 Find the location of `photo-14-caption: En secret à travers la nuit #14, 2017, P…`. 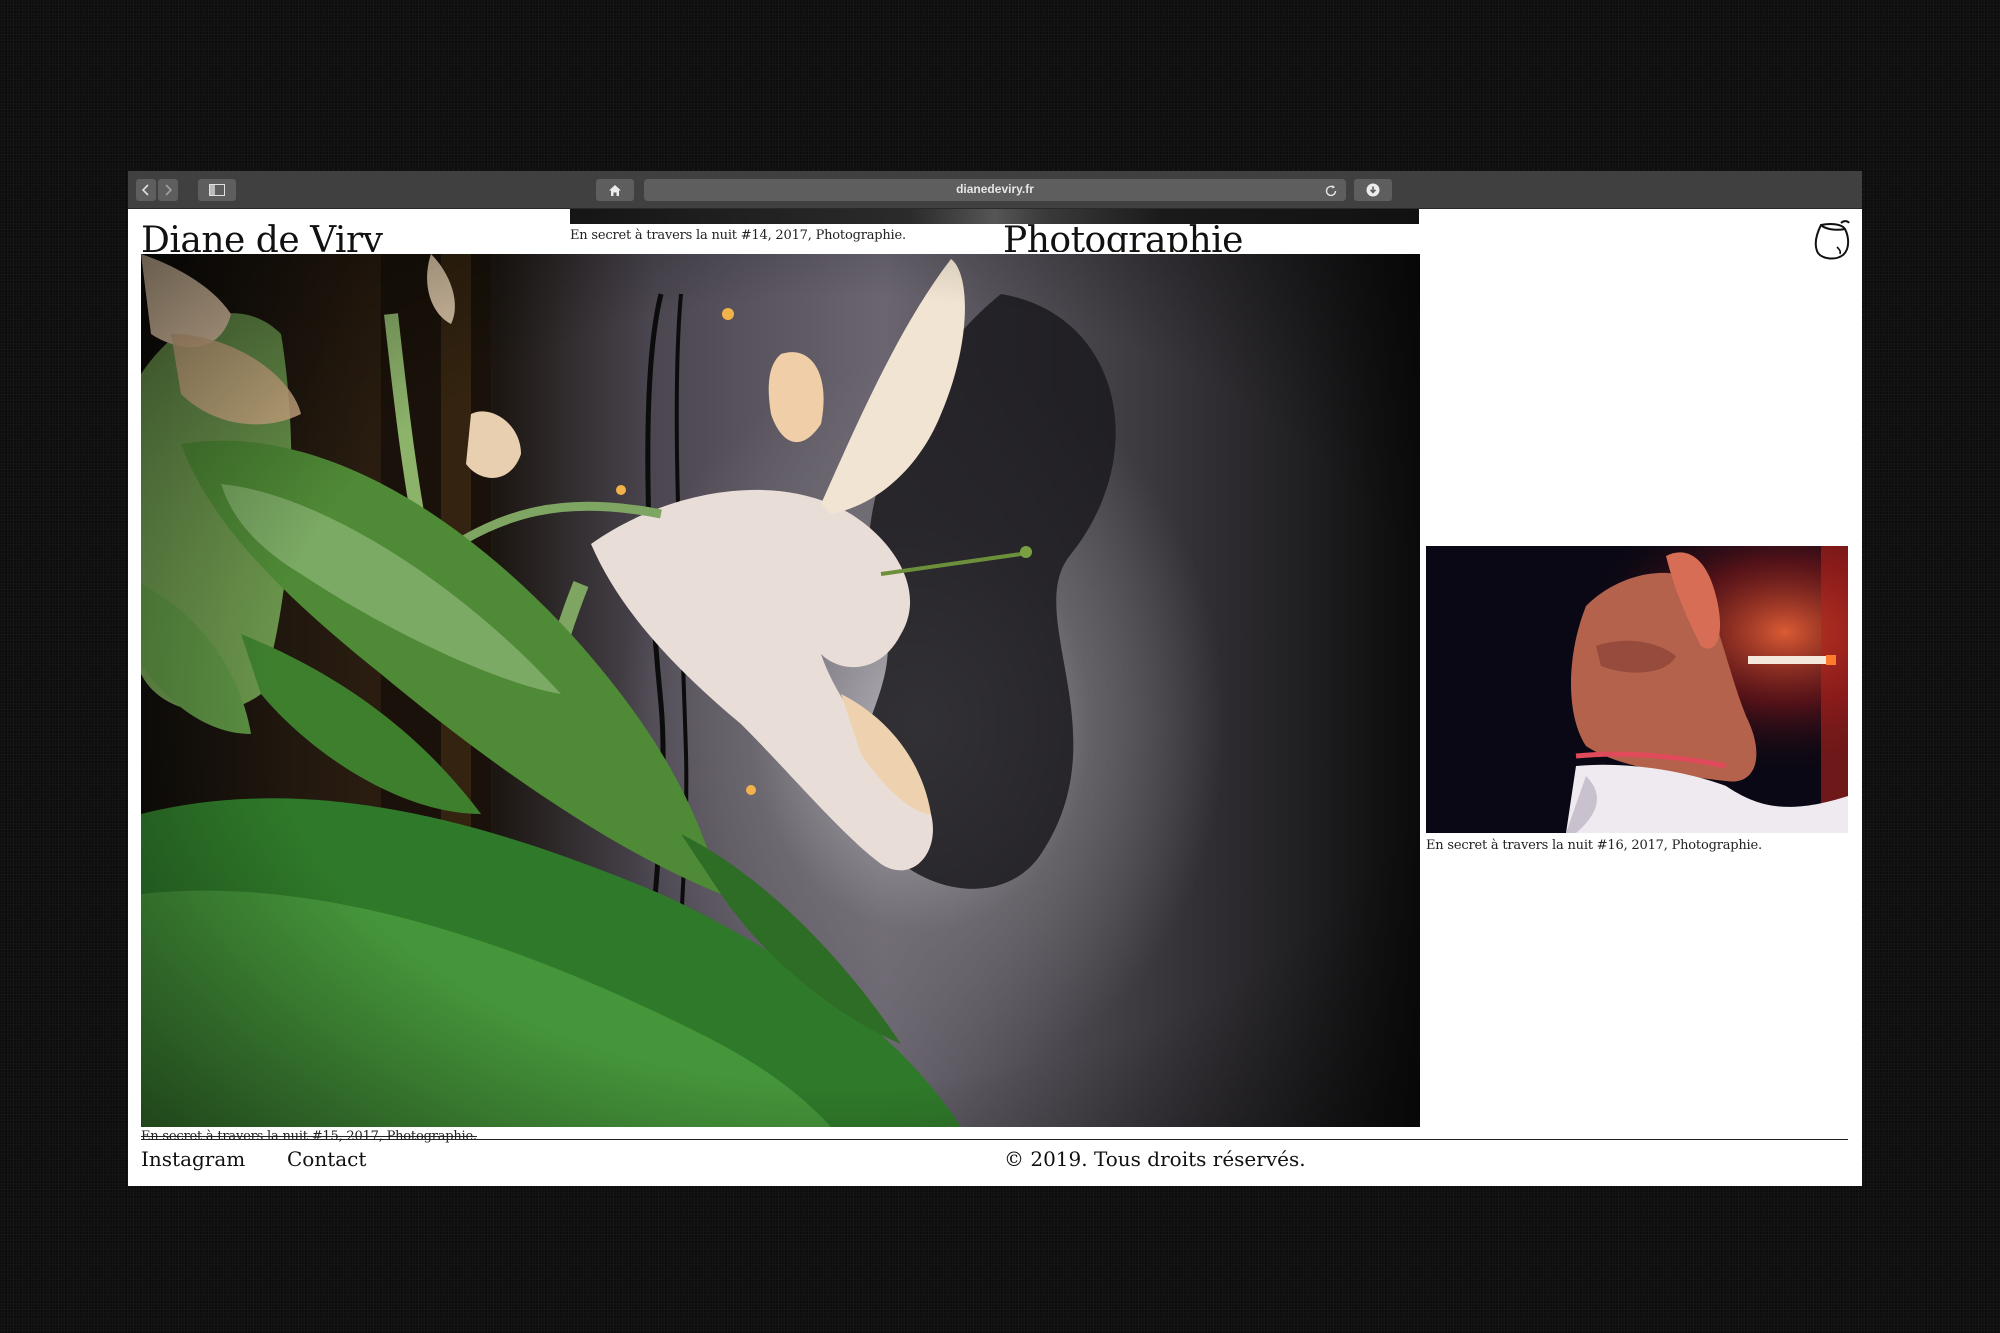

photo-14-caption: En secret à travers la nuit #14, 2017, P… is located at coordinates (738, 235).